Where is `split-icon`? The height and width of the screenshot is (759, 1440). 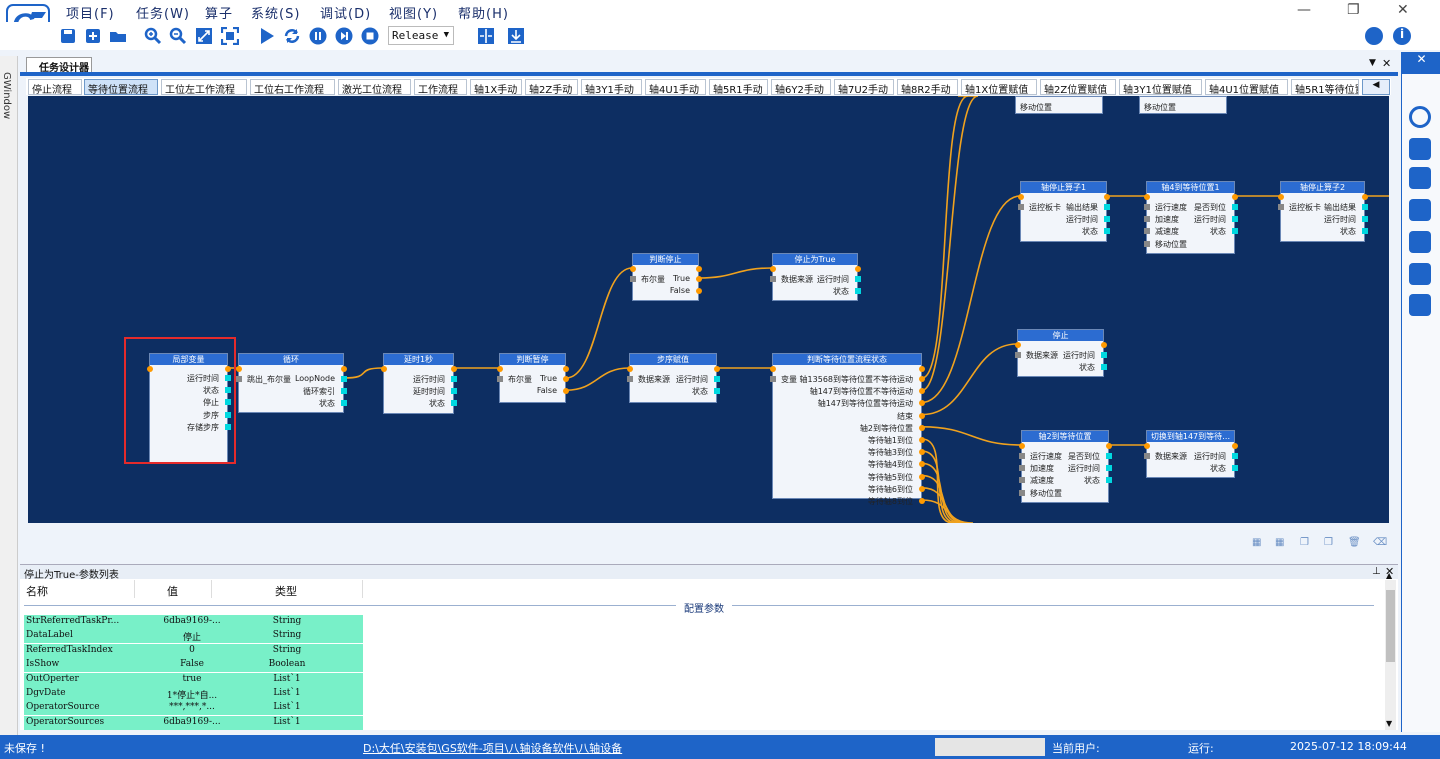
split-icon is located at coordinates (486, 36).